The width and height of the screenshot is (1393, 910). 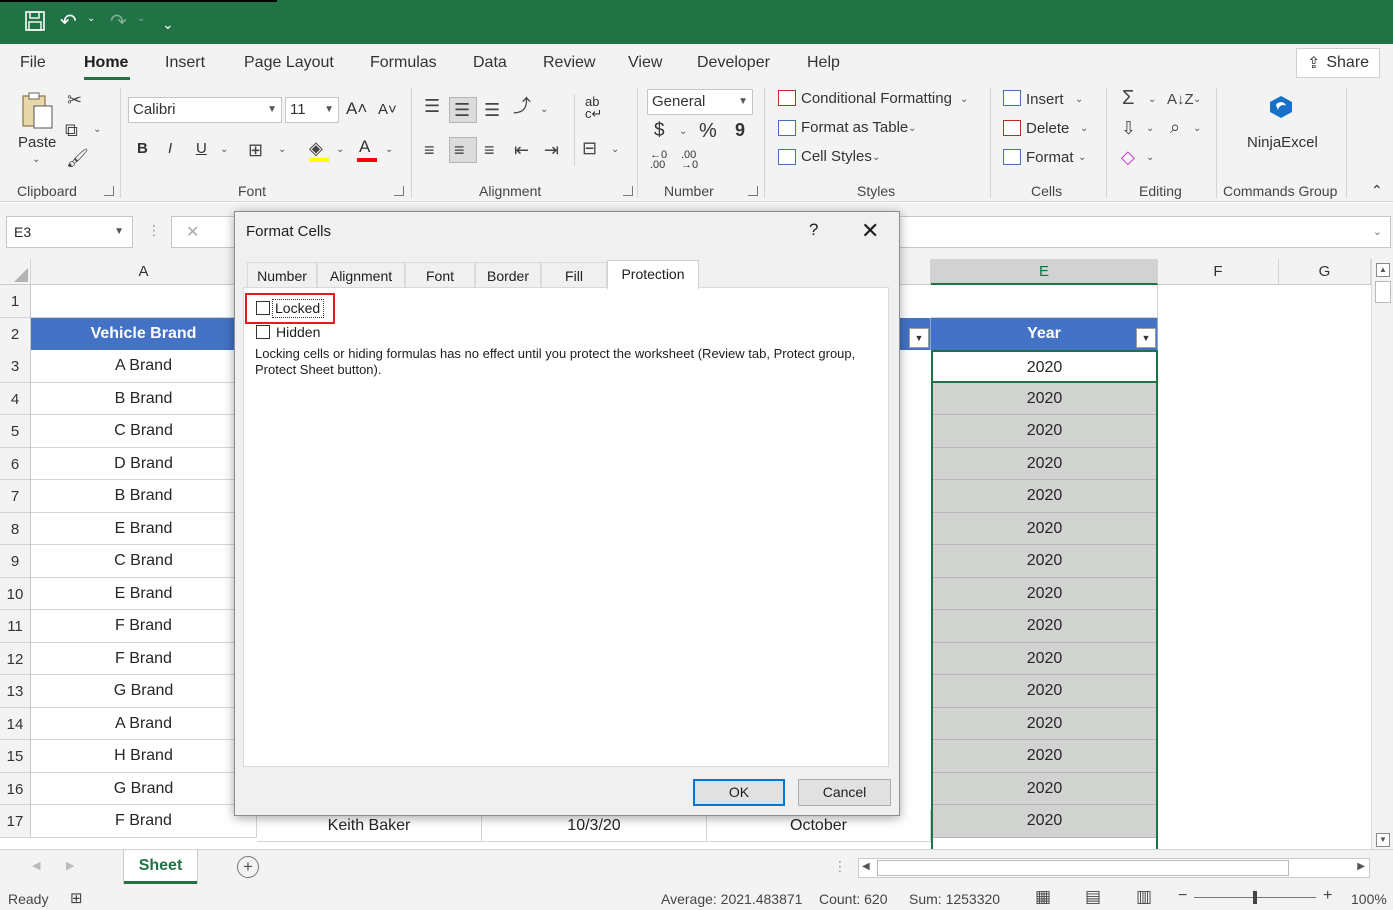 I want to click on row-header: 15, so click(x=15, y=756).